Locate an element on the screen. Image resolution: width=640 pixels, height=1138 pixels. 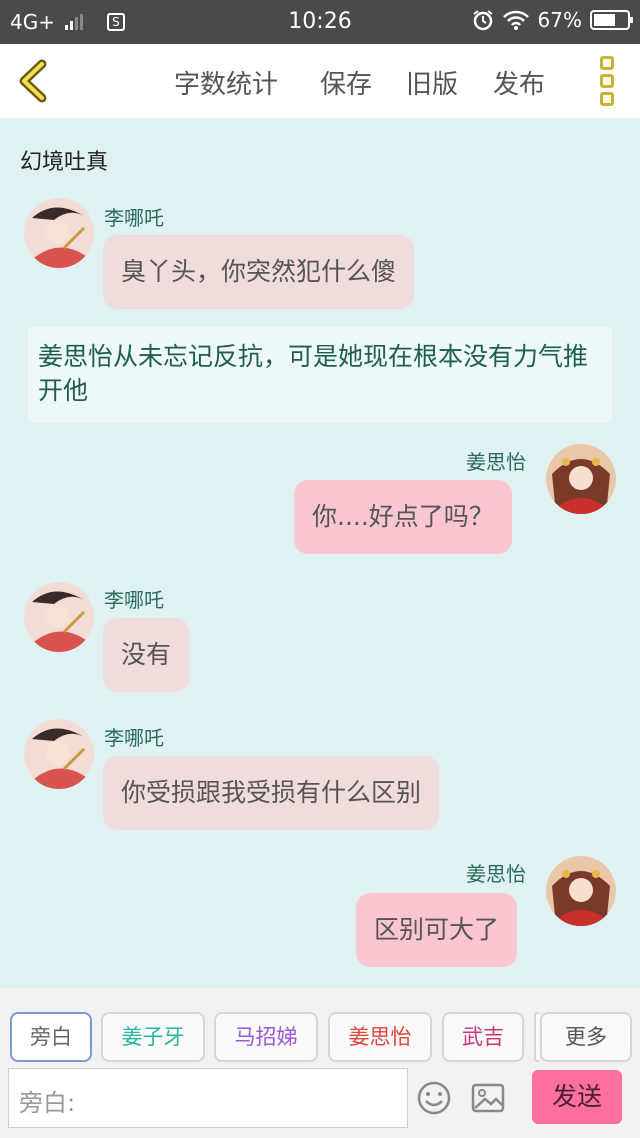
narration-text: 姜思怡从未忘记反抗，可是她现在根本没有力气推开他 is located at coordinates (320, 374).